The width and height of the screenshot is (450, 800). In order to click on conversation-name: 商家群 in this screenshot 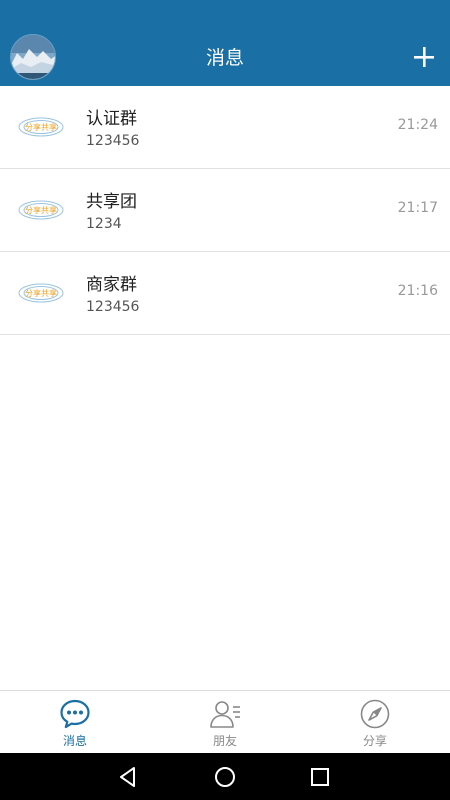, I will do `click(111, 285)`.